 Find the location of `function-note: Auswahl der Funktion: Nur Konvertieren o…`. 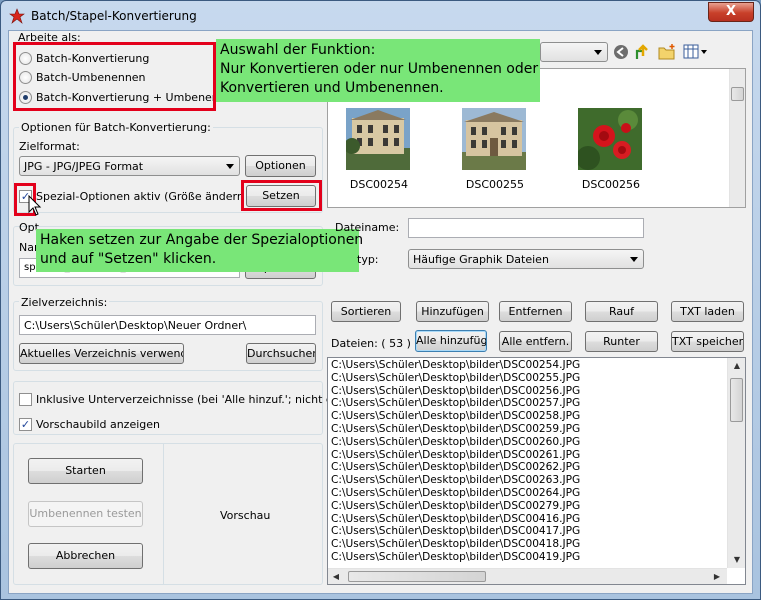

function-note: Auswahl der Funktion: Nur Konvertieren o… is located at coordinates (378, 70).